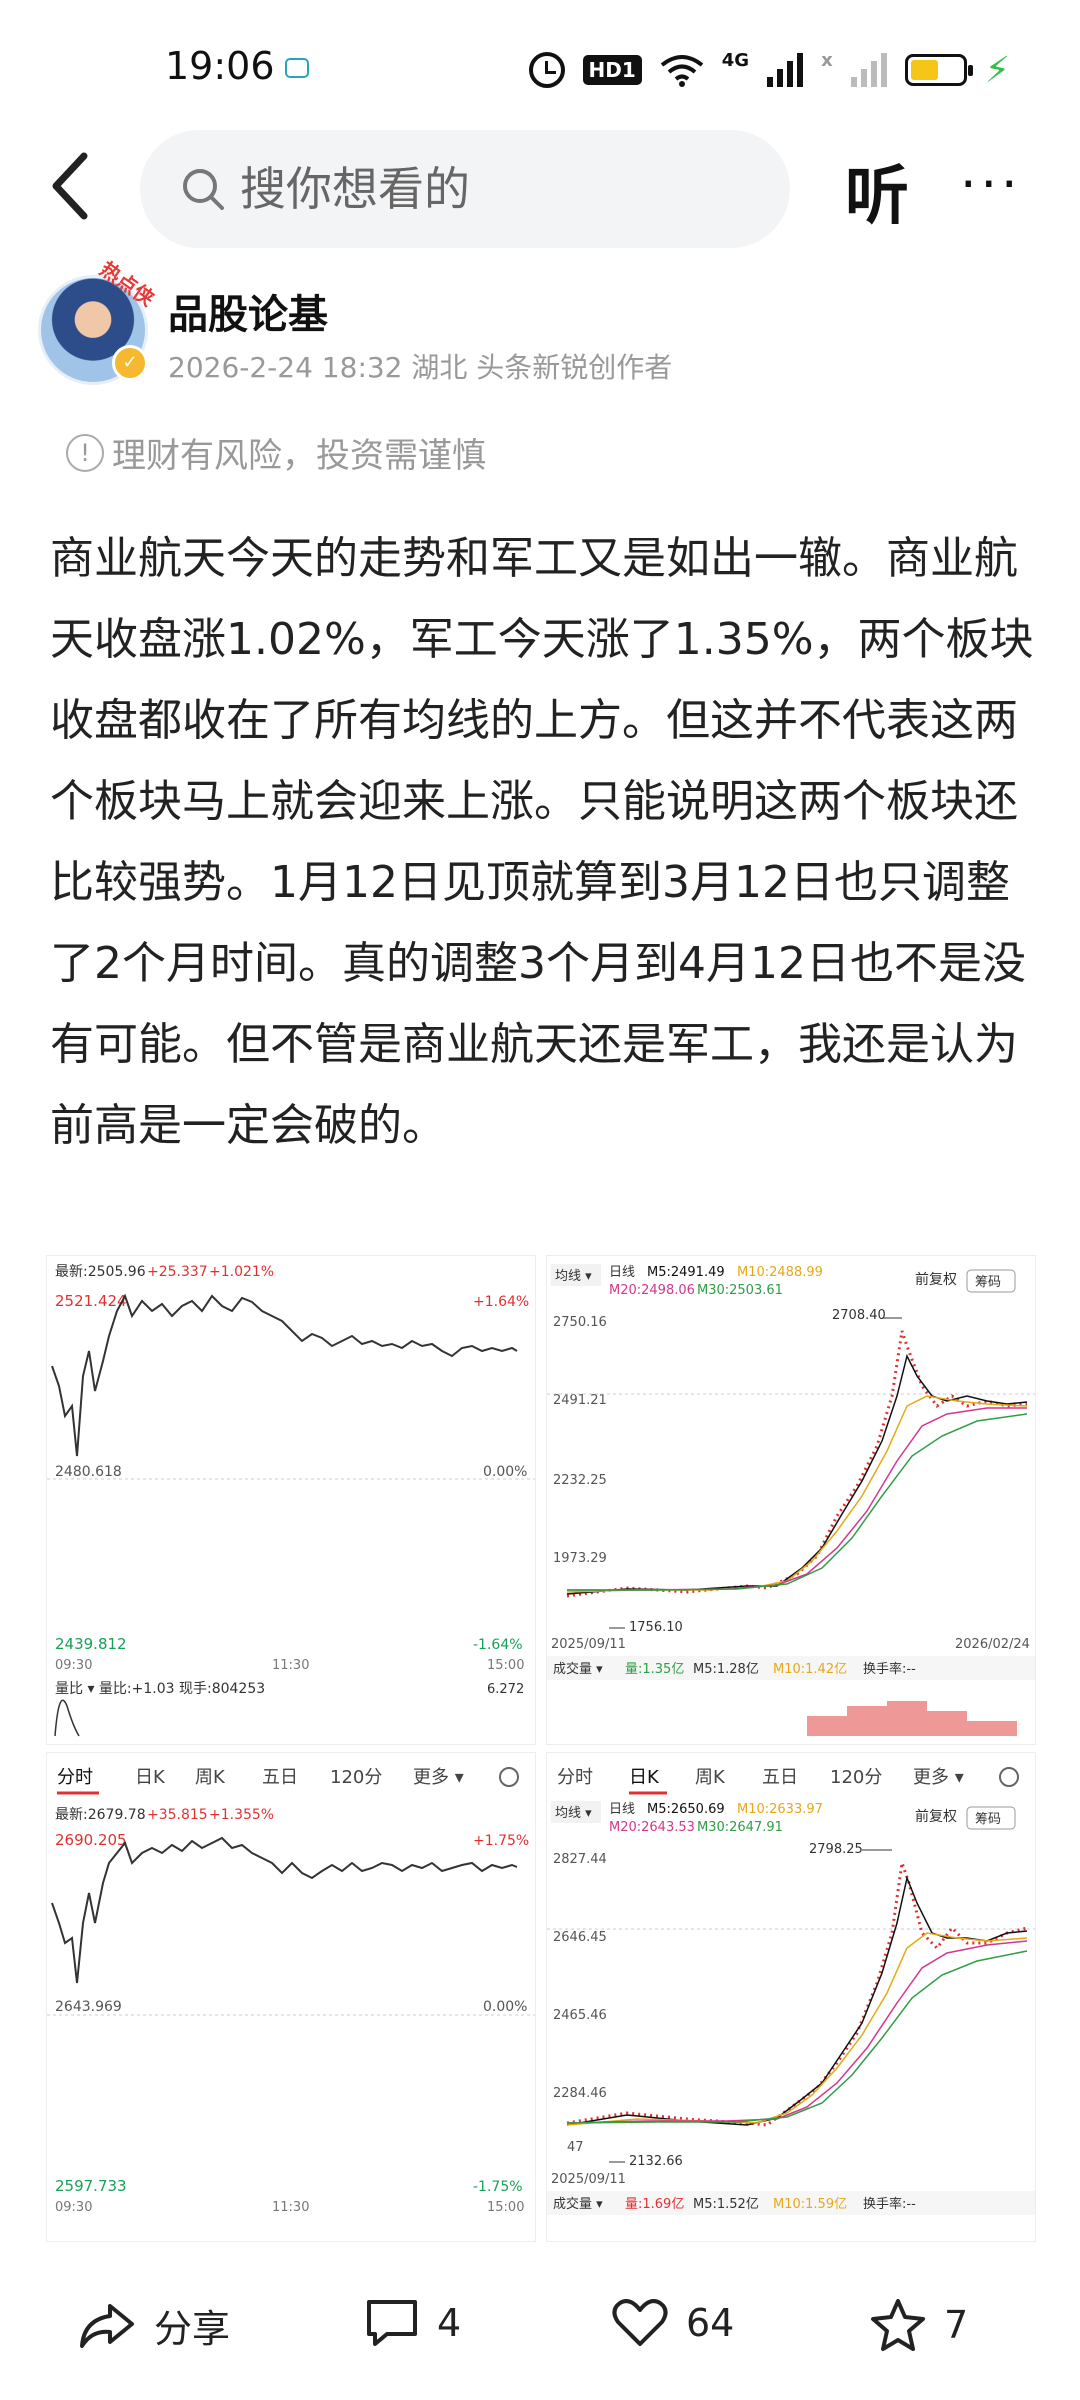  Describe the element at coordinates (997, 70) in the screenshot. I see `charging-icon: ⚡` at that location.